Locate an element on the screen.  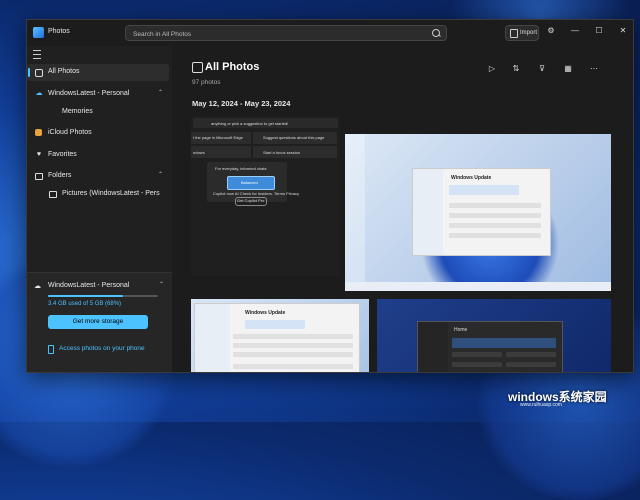
sort-icon: ⇅ is located at coordinates (516, 68).